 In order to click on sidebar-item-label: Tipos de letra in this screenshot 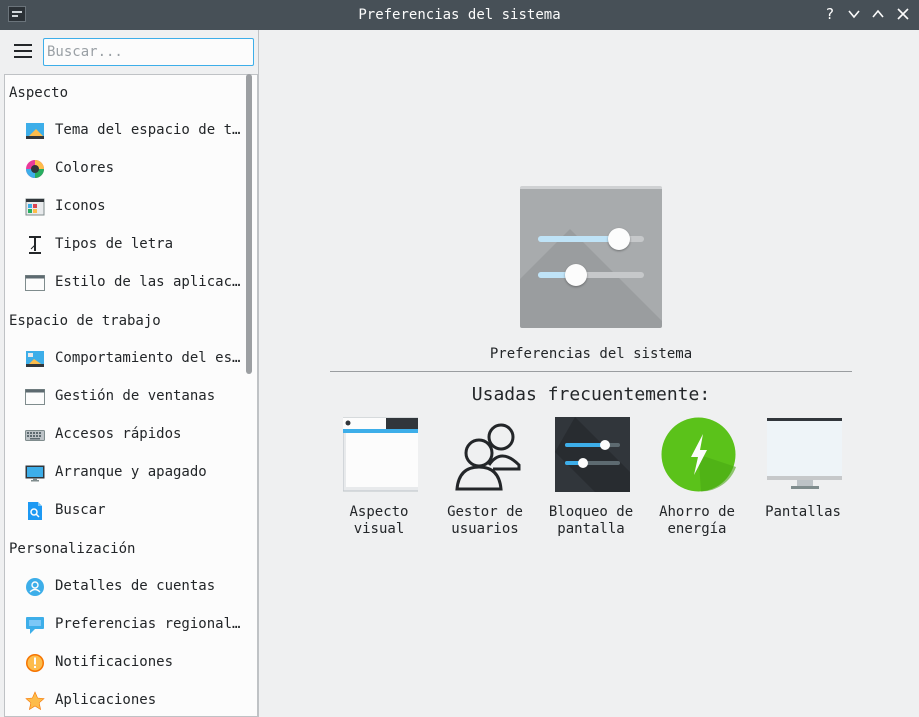, I will do `click(114, 244)`.